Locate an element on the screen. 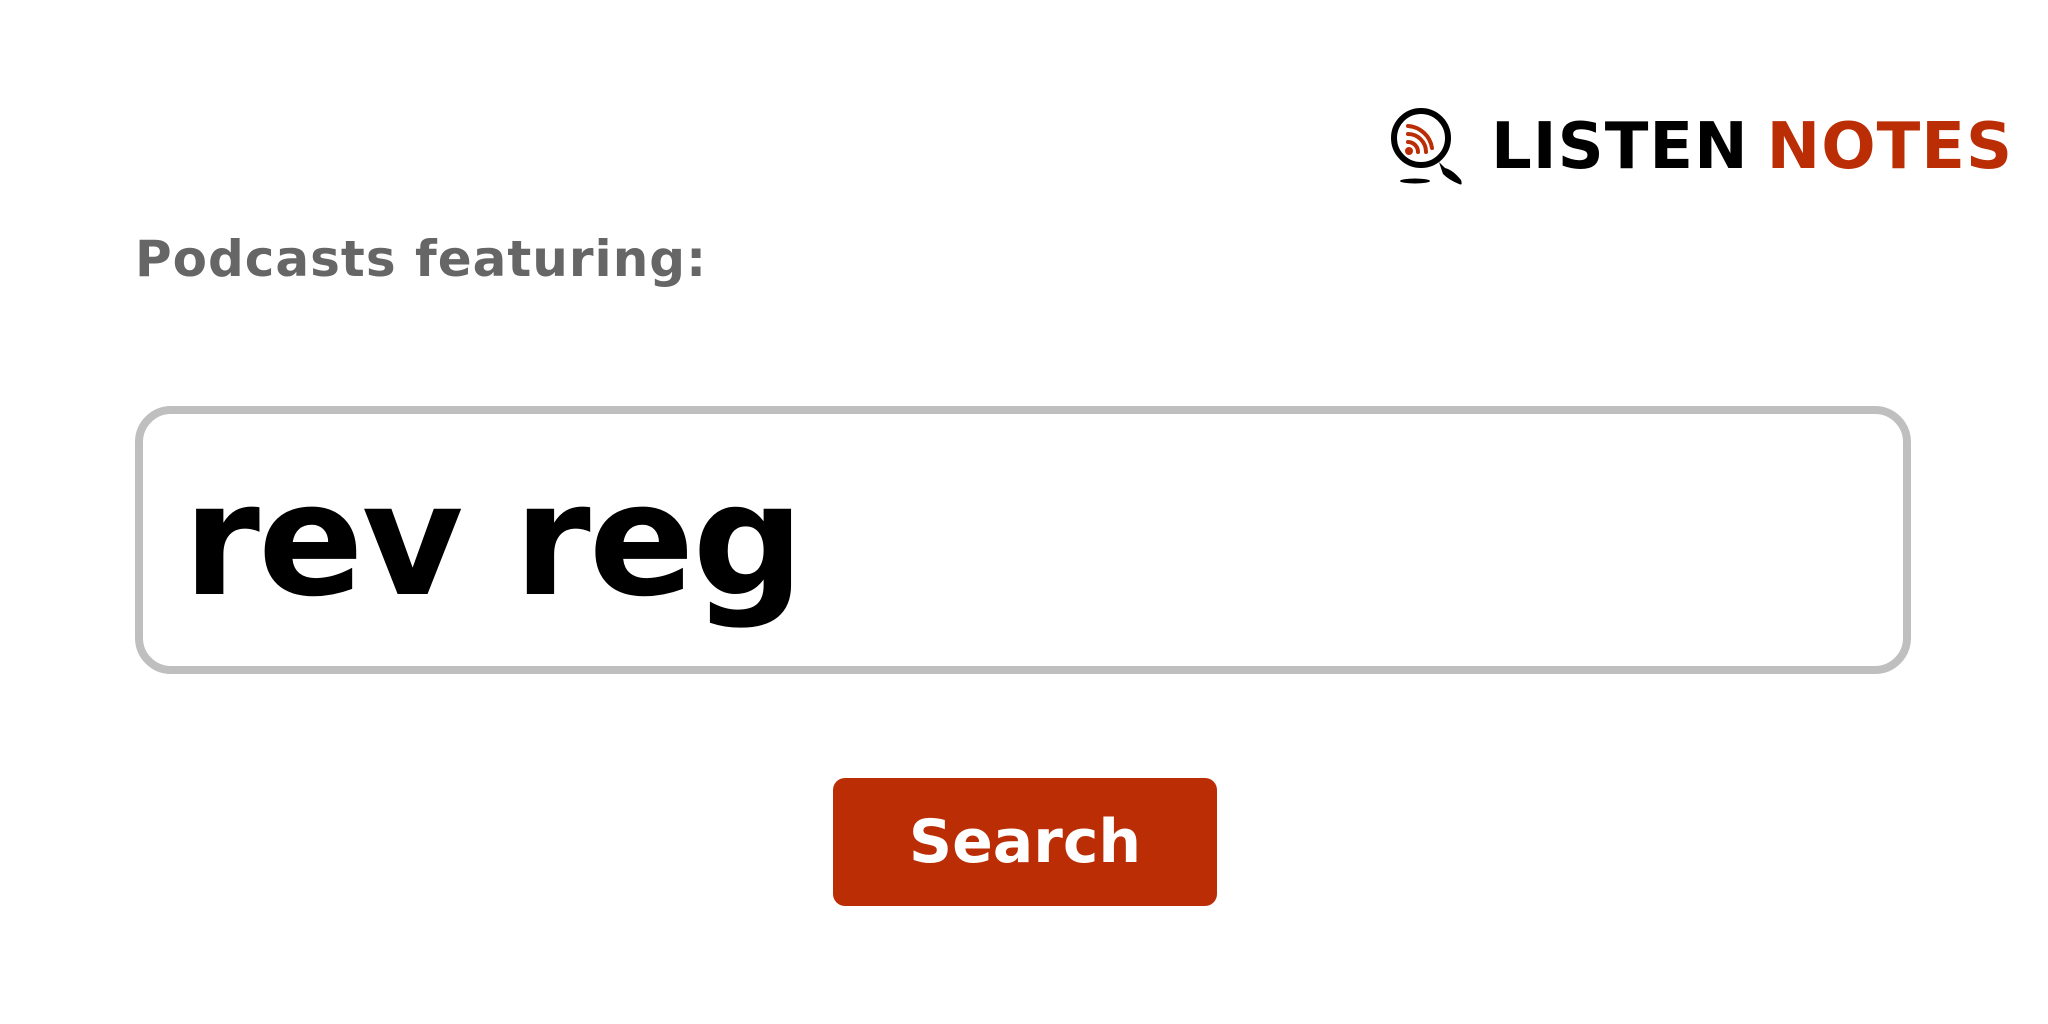  logo-word-listen: LISTEN is located at coordinates (1620, 147).